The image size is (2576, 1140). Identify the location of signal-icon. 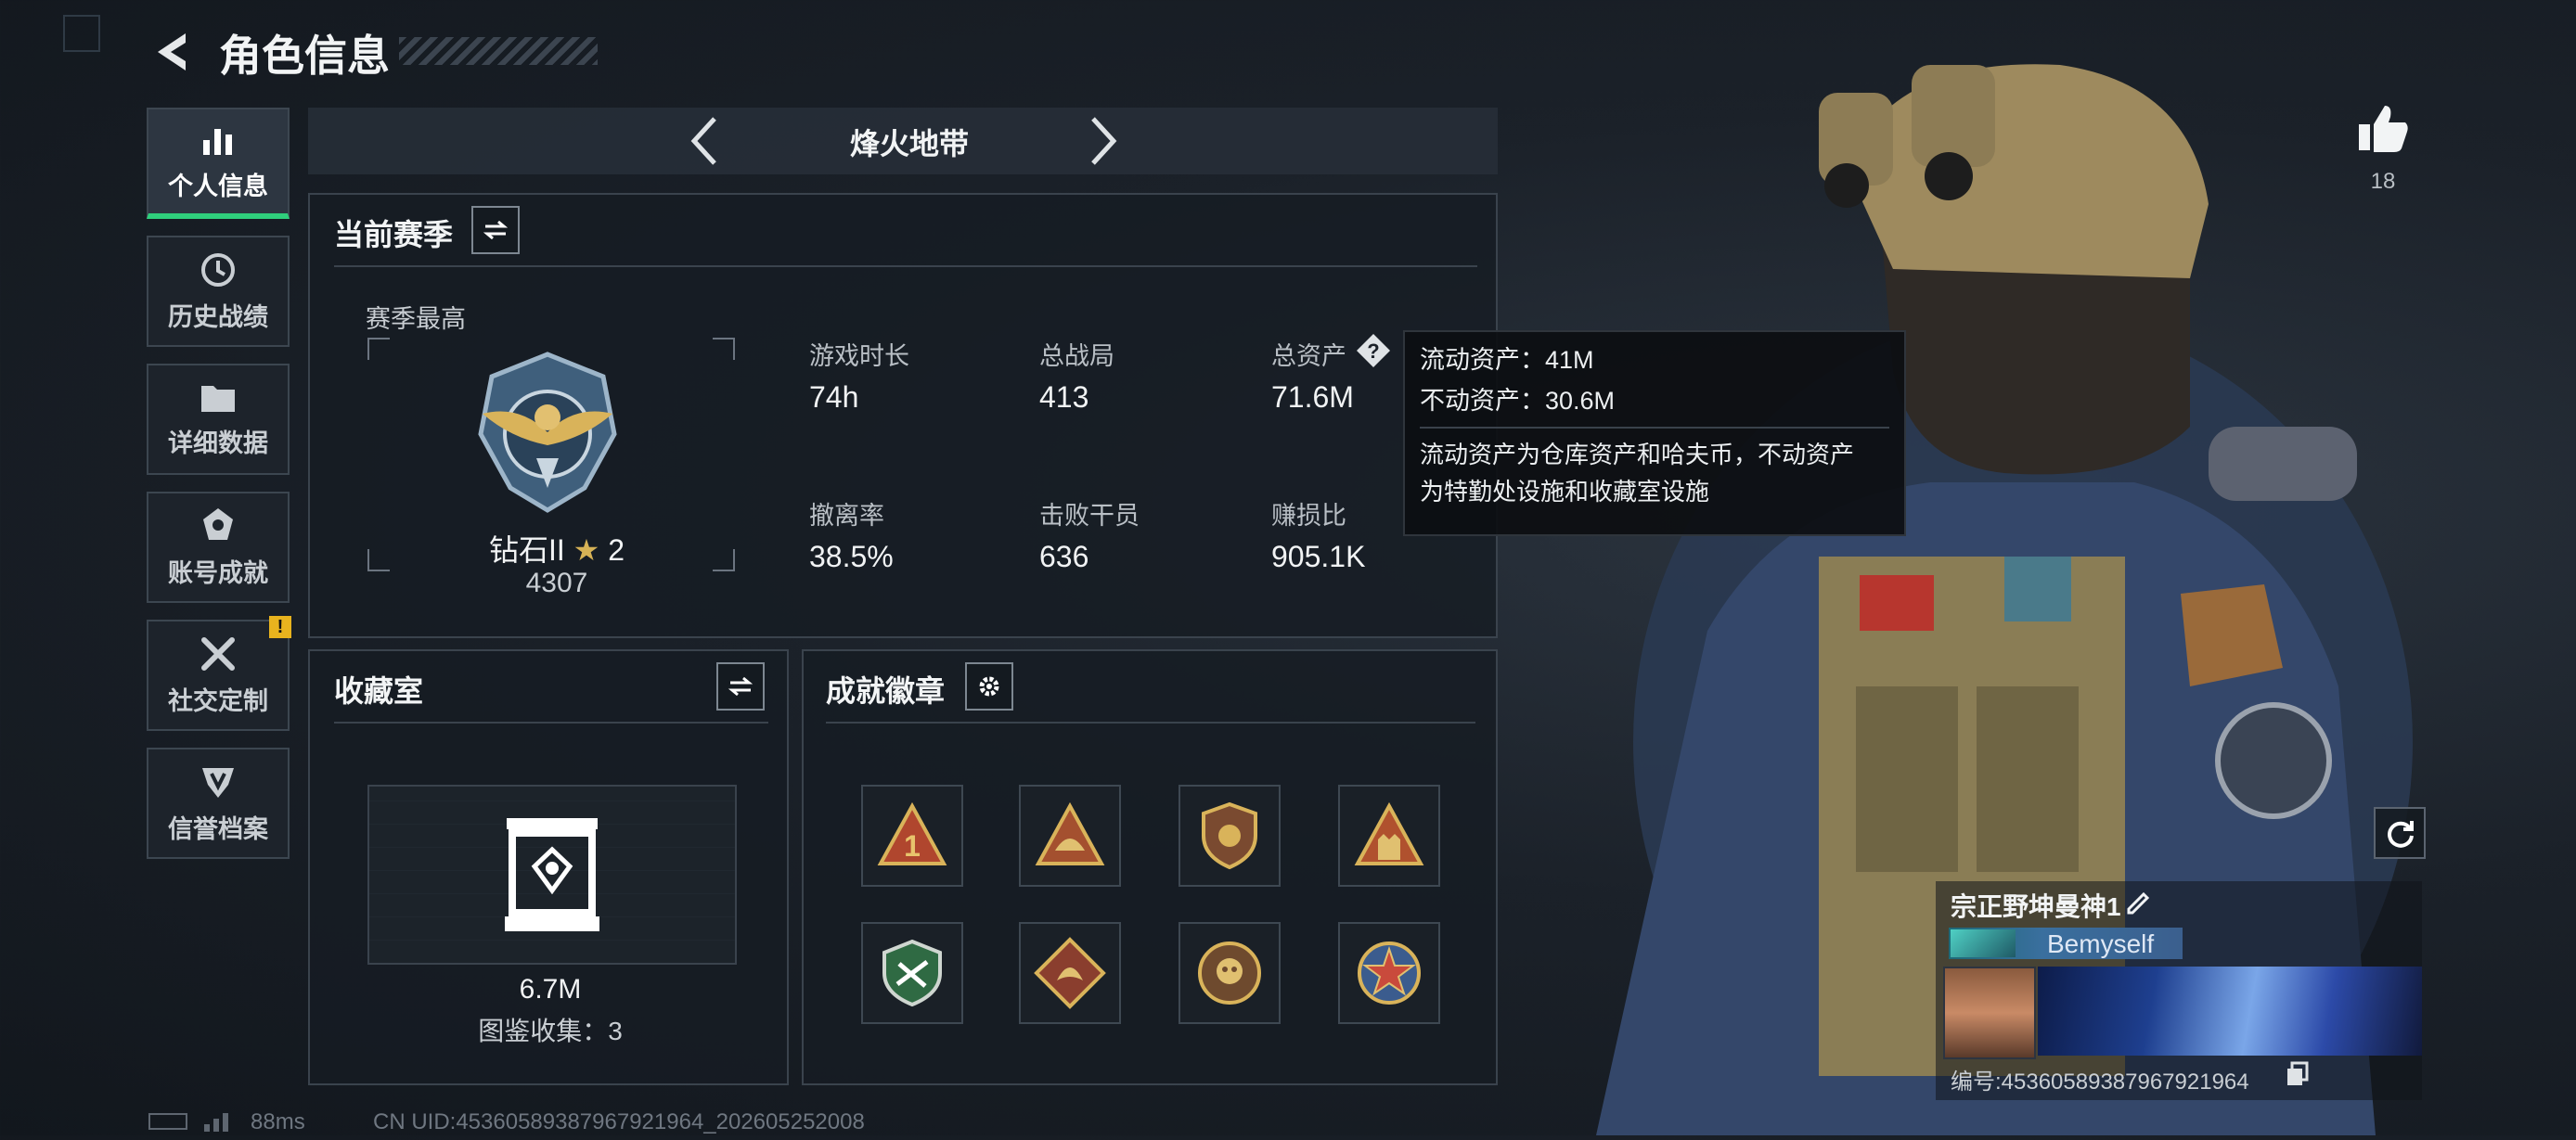
(219, 1120).